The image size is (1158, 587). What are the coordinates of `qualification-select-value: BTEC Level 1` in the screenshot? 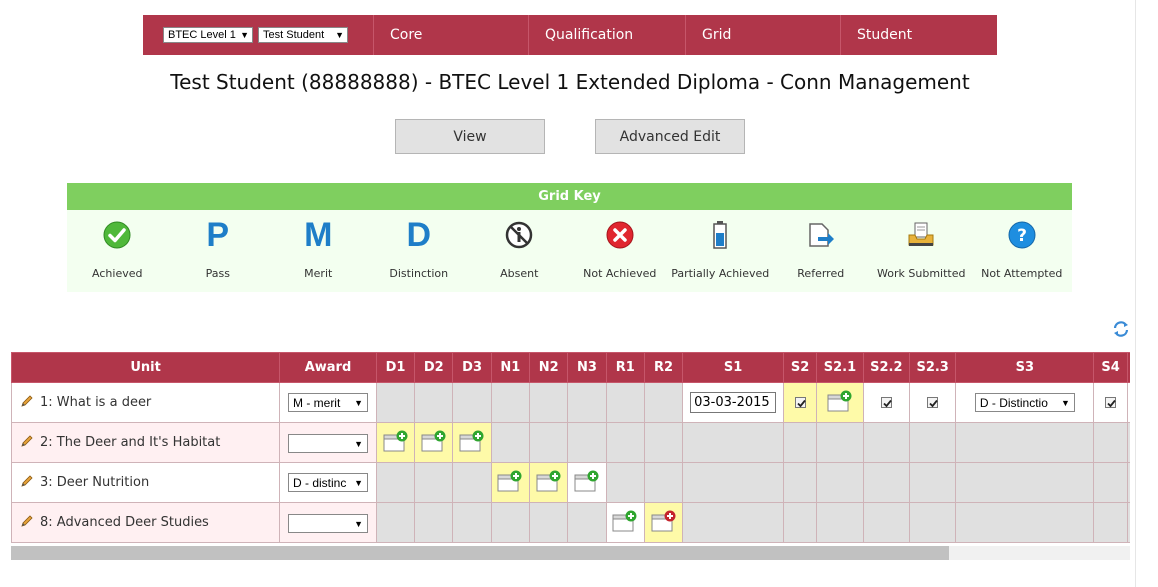 It's located at (202, 35).